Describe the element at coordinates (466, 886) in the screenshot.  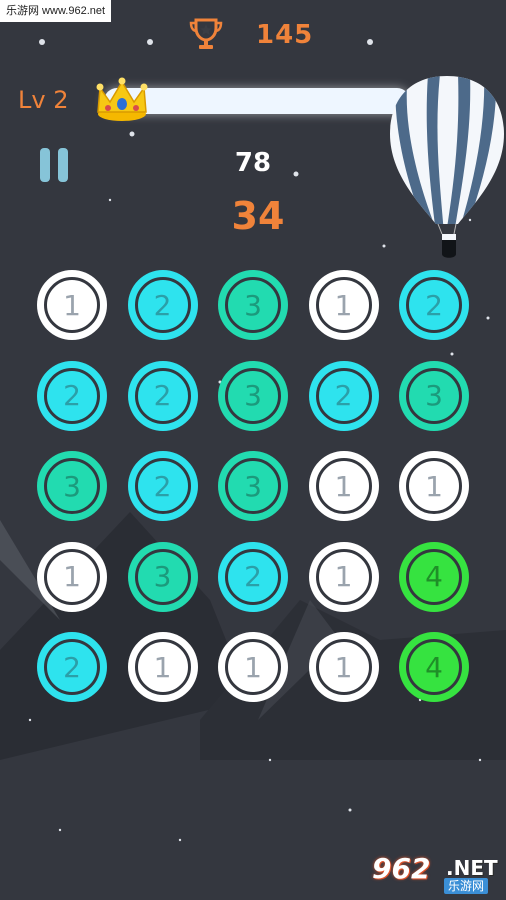
I see `watermark-cn: 乐游网` at that location.